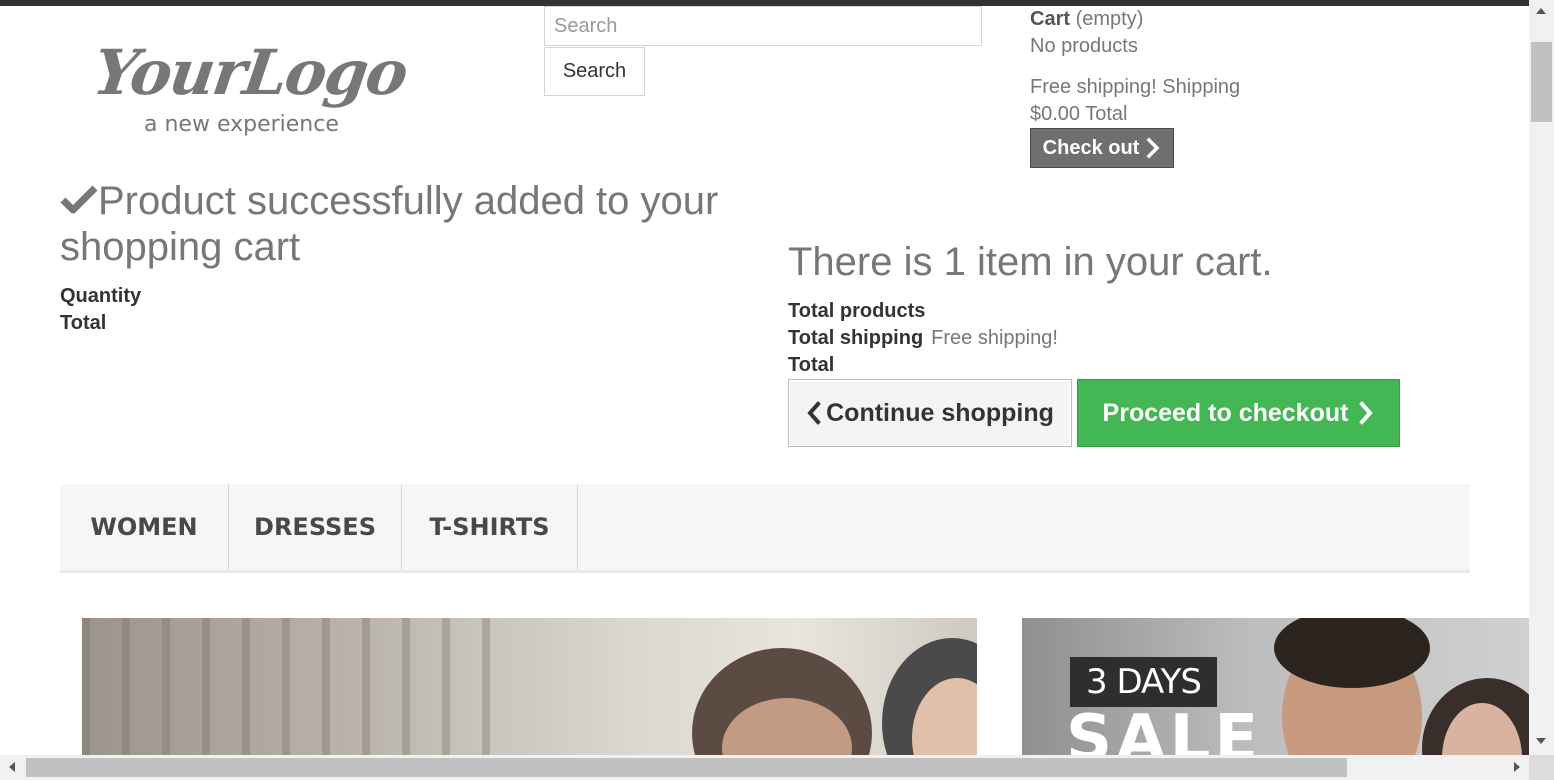  Describe the element at coordinates (1541, 741) in the screenshot. I see `scroll-down-icon` at that location.